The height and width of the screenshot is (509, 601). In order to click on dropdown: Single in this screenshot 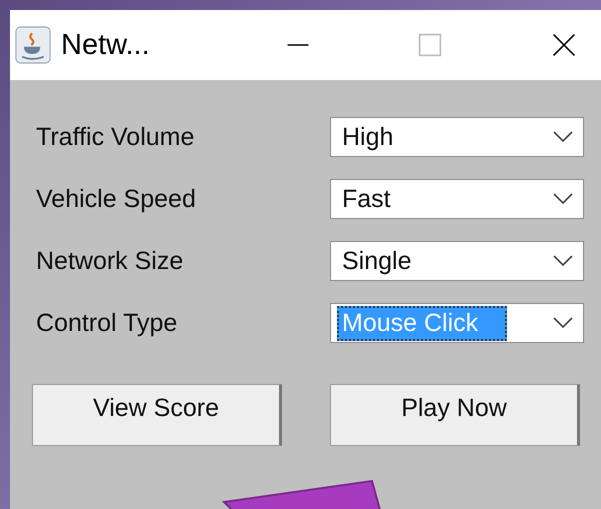, I will do `click(457, 261)`.